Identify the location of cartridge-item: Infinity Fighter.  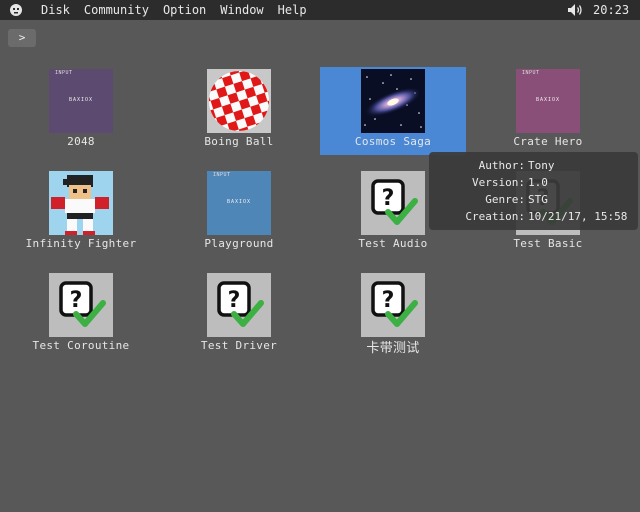
(81, 213).